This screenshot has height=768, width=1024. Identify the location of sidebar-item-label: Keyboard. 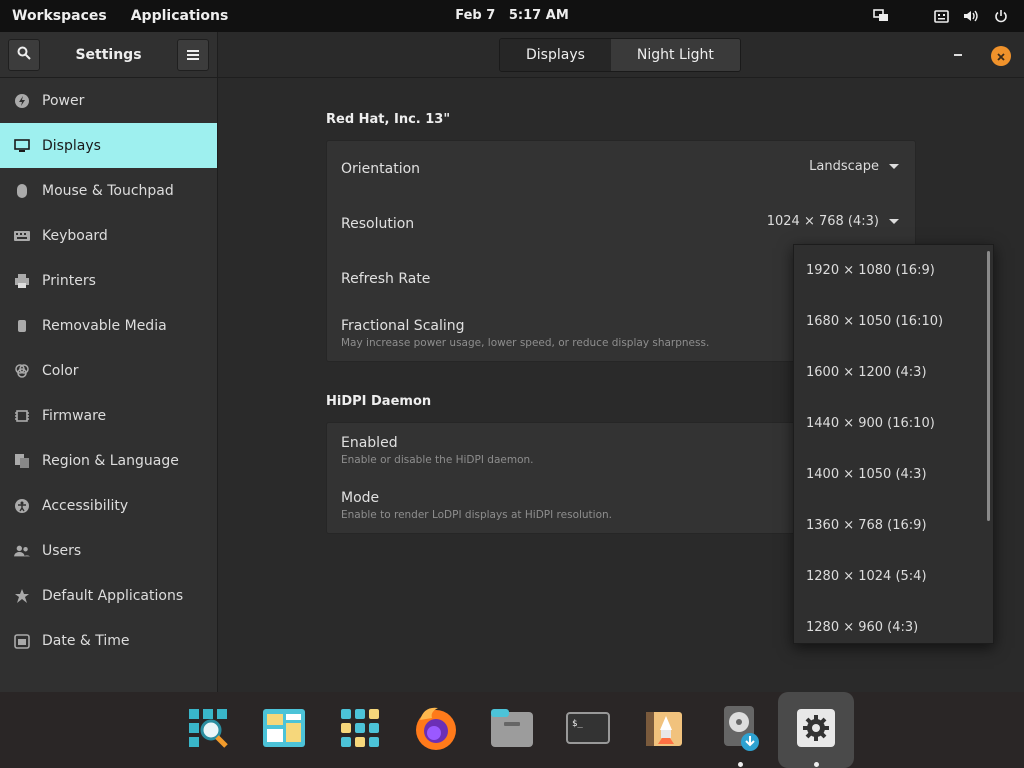
(75, 235).